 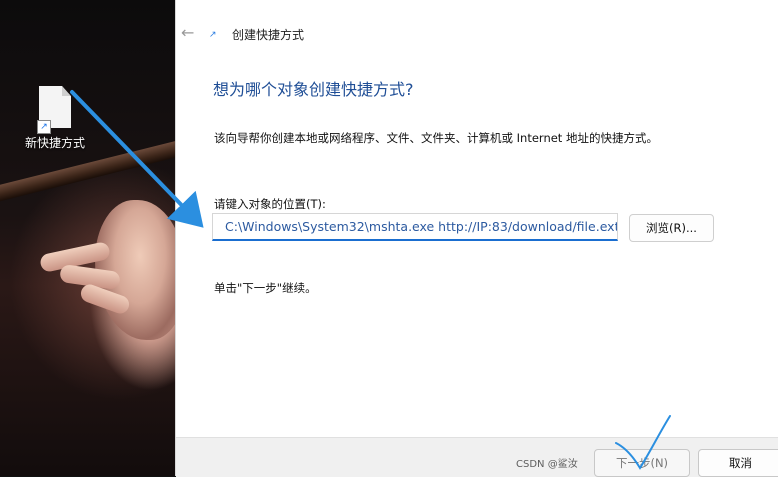 What do you see at coordinates (213, 35) in the screenshot?
I see `shortcut-wizard-icon: ↗` at bounding box center [213, 35].